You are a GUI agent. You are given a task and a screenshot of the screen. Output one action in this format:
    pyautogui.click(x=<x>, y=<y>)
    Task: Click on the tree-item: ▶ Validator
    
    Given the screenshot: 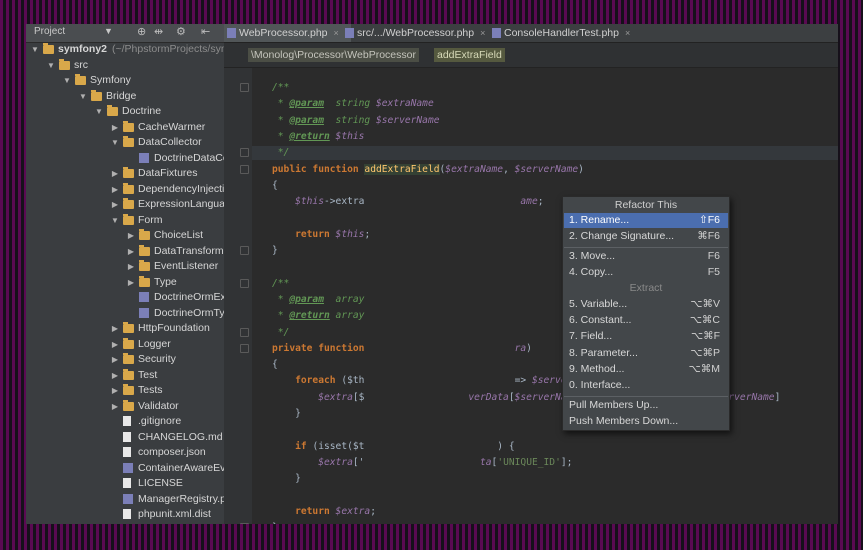 What is the action you would take?
    pyautogui.click(x=125, y=407)
    